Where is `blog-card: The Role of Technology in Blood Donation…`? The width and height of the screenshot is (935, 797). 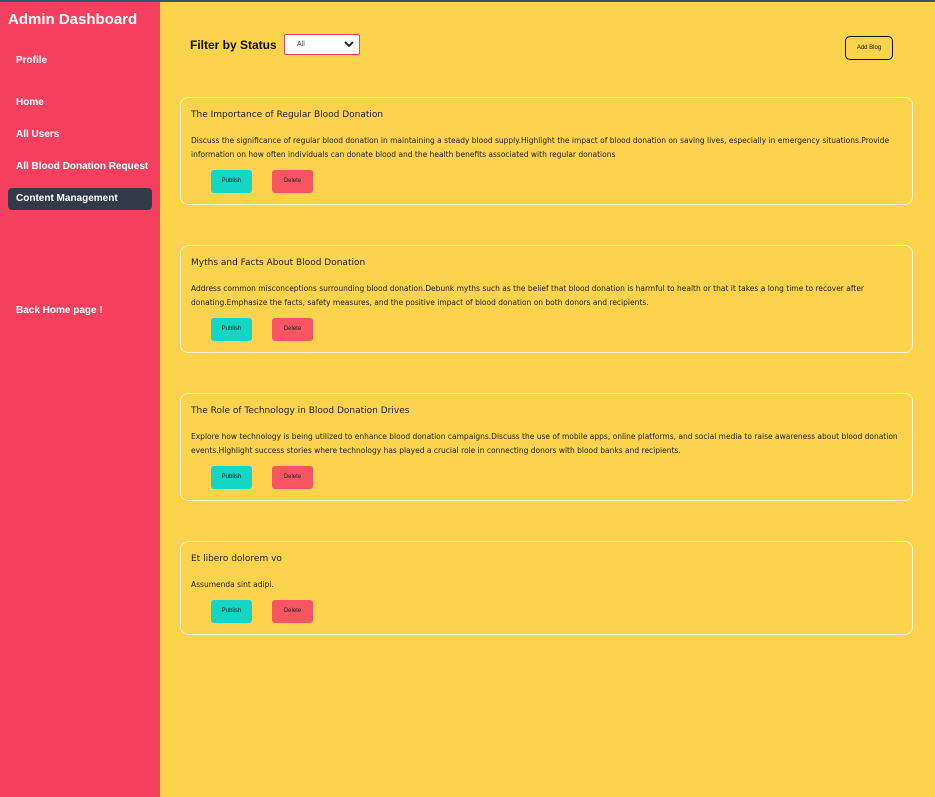
blog-card: The Role of Technology in Blood Donation… is located at coordinates (546, 447).